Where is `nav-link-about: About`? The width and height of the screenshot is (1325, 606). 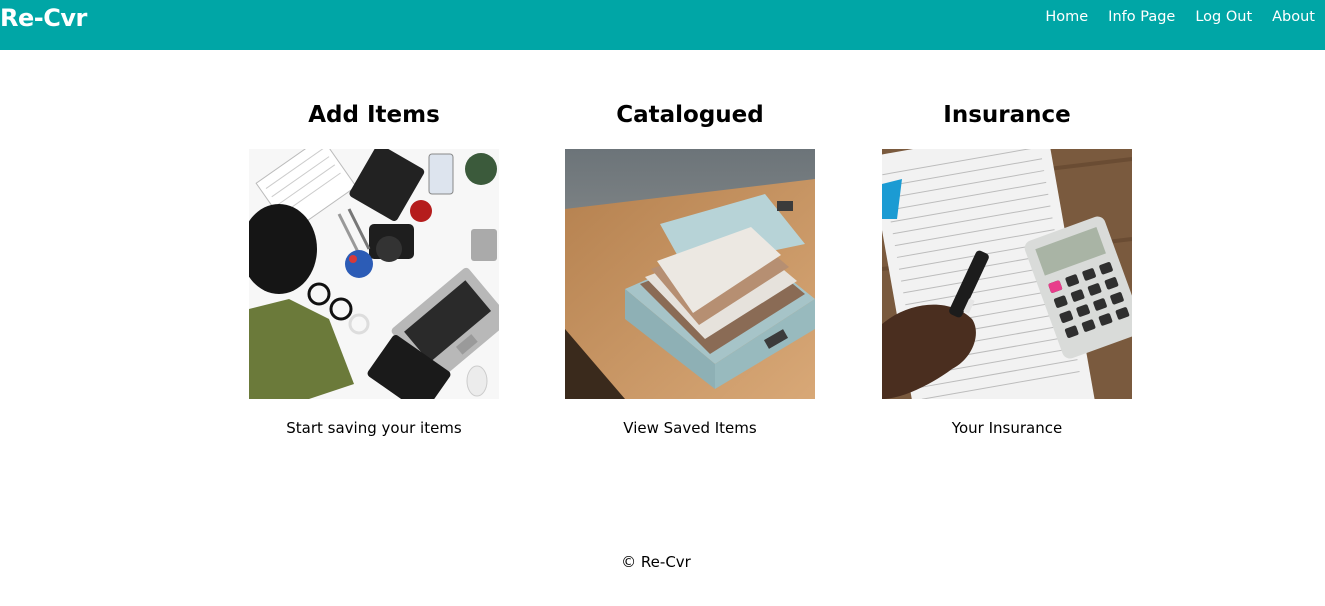
nav-link-about: About is located at coordinates (1293, 17).